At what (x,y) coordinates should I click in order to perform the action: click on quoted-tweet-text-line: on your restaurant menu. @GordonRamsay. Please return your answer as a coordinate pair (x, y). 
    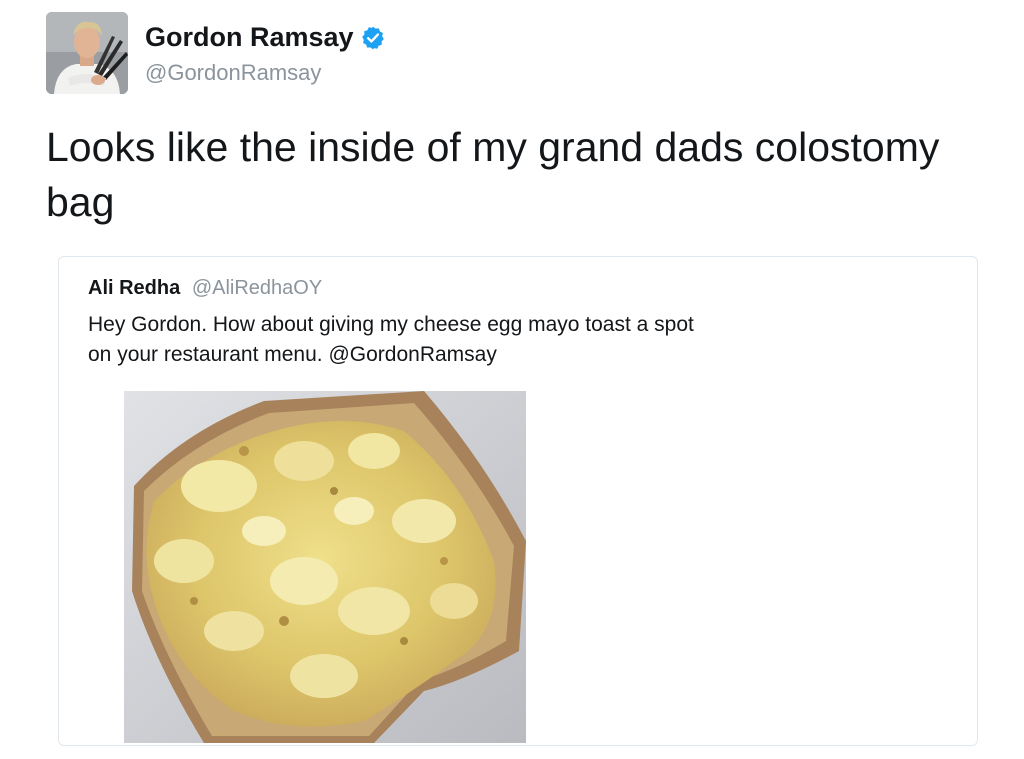
    Looking at the image, I should click on (292, 354).